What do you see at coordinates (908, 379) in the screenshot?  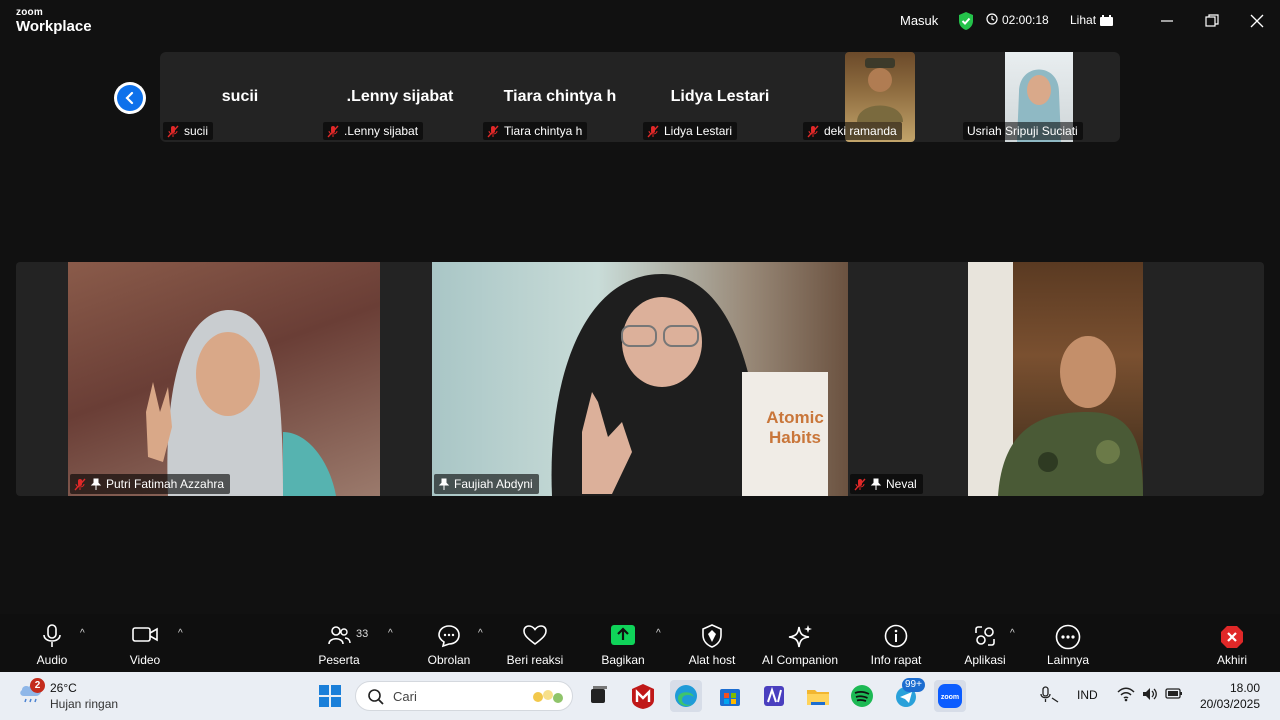 I see `video-tile-padding` at bounding box center [908, 379].